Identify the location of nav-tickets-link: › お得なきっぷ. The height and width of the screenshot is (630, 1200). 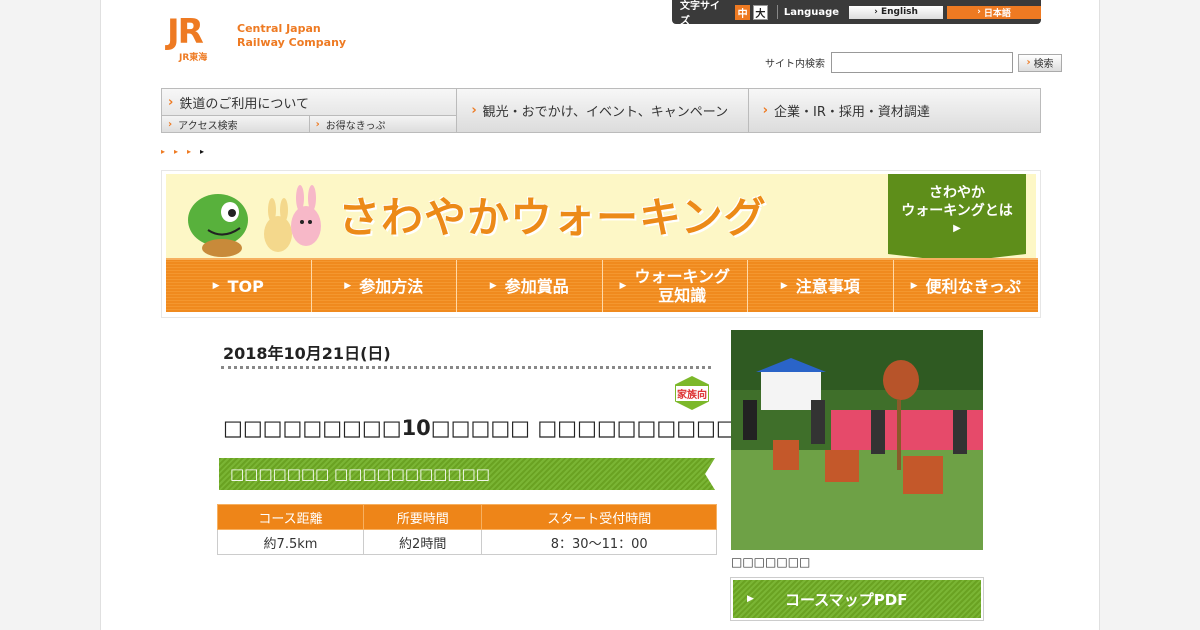
(383, 124).